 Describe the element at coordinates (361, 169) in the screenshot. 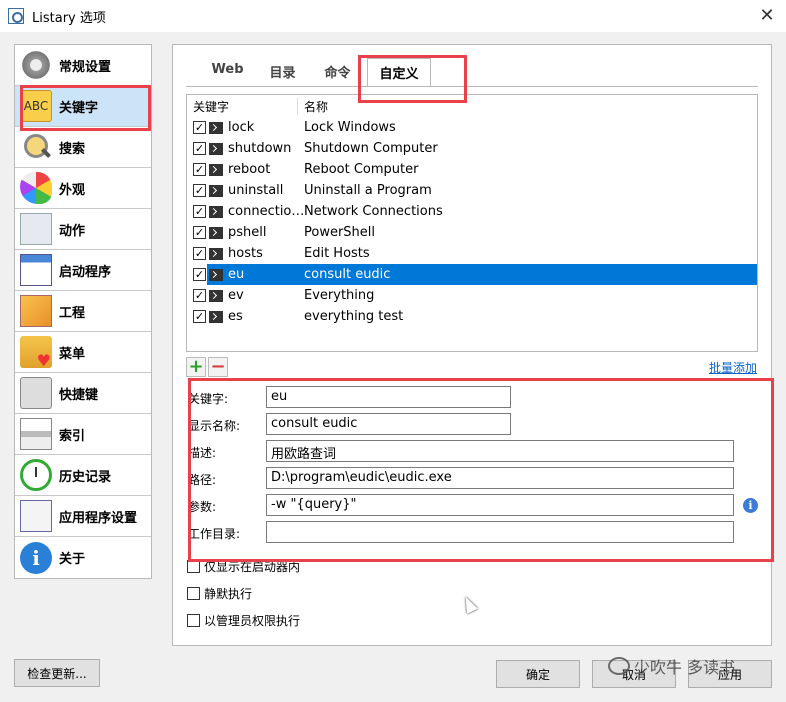

I see `row-name: Reboot Computer` at that location.